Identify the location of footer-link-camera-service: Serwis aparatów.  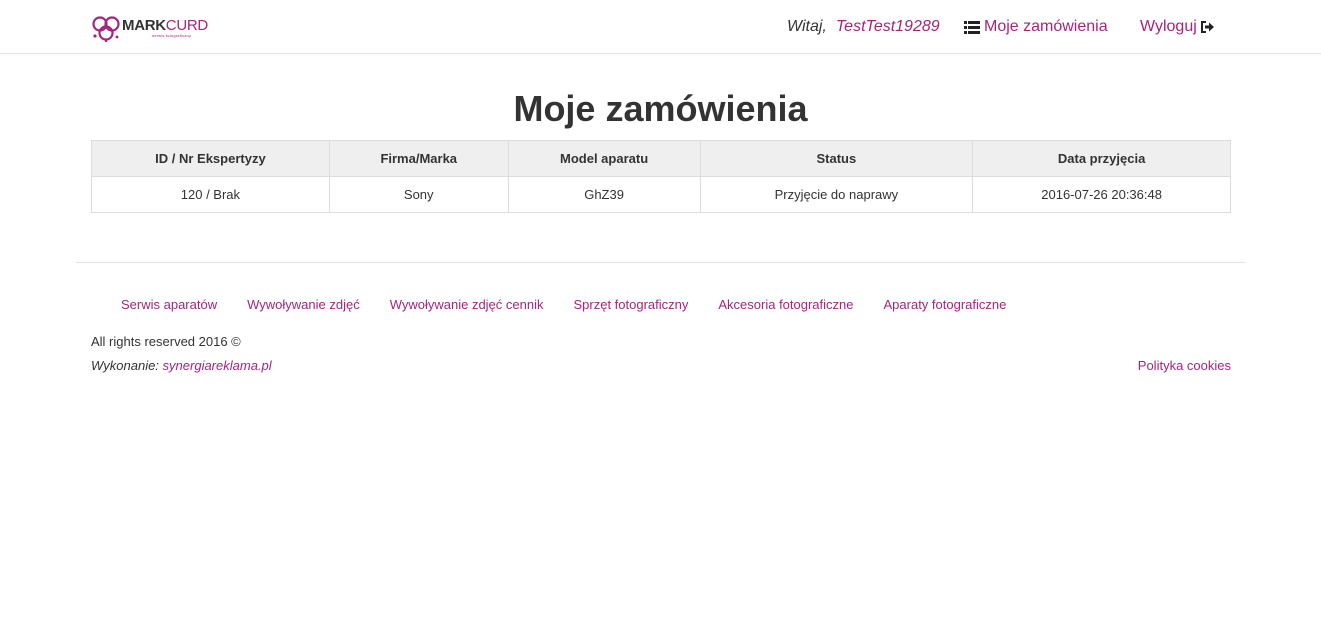
(169, 304).